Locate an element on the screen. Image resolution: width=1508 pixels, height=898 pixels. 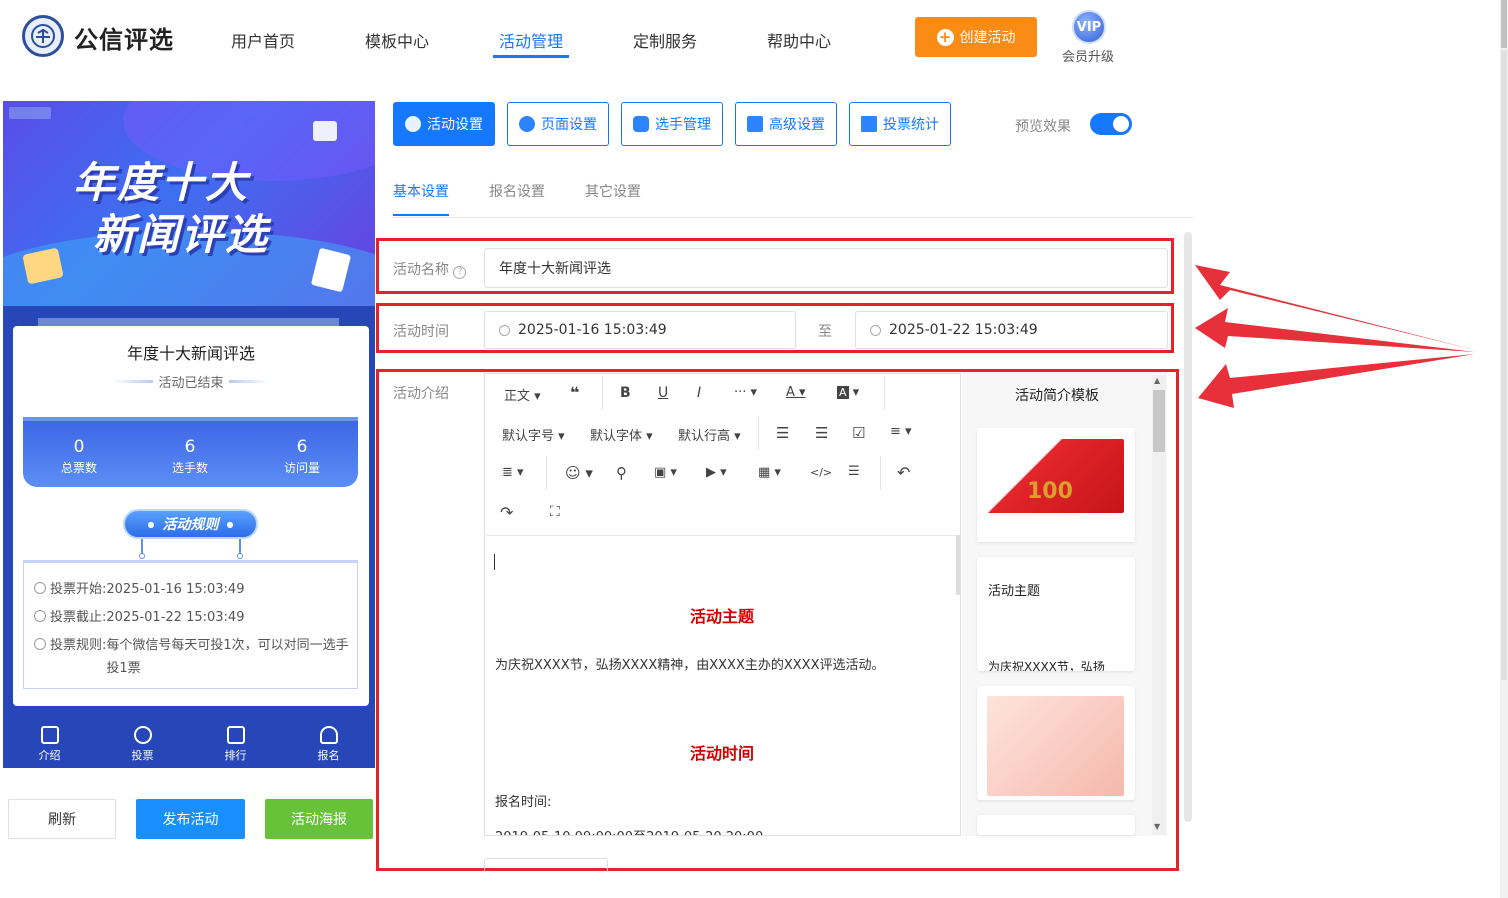
video-icon: ▶ ▾ is located at coordinates (716, 472).